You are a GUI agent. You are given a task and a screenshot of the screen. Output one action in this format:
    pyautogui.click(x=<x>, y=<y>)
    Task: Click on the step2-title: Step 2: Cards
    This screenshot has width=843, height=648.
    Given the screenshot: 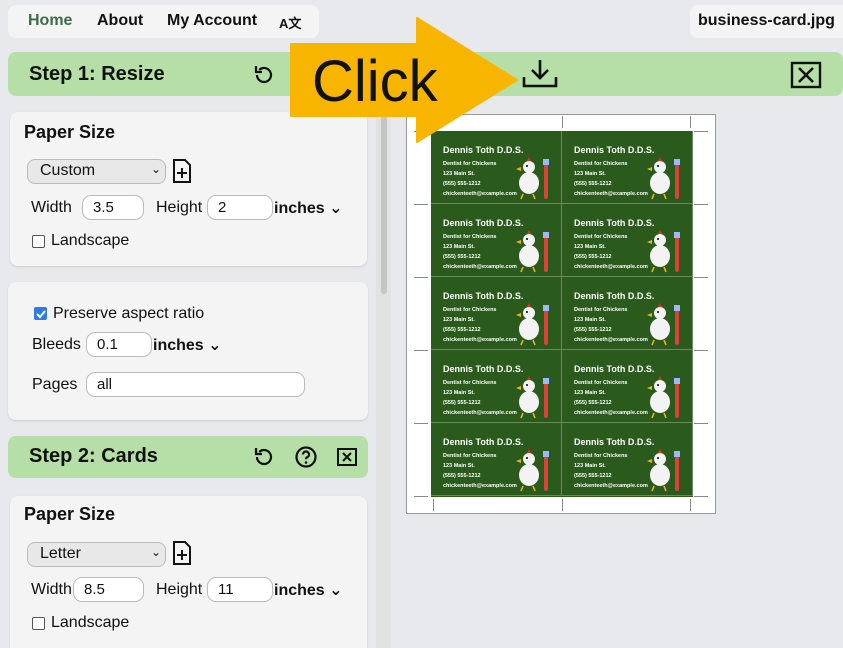 What is the action you would take?
    pyautogui.click(x=93, y=456)
    